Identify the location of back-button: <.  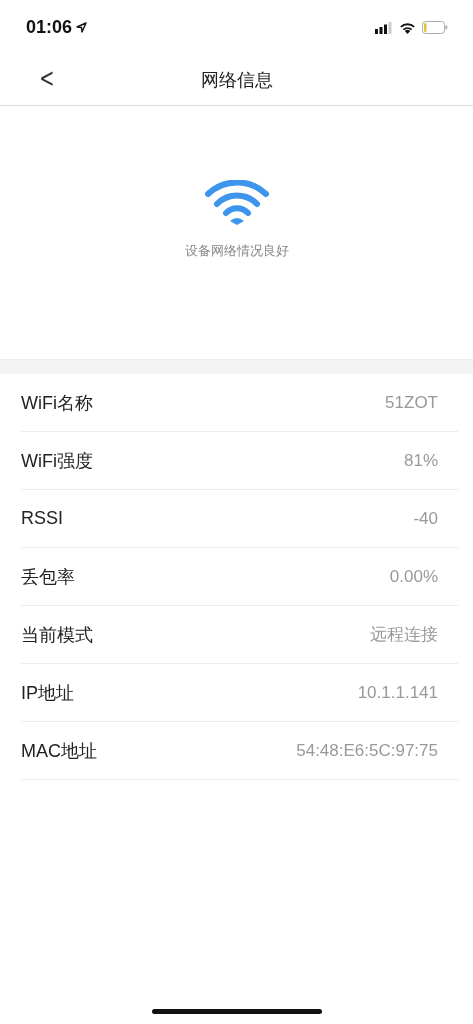
(47, 78).